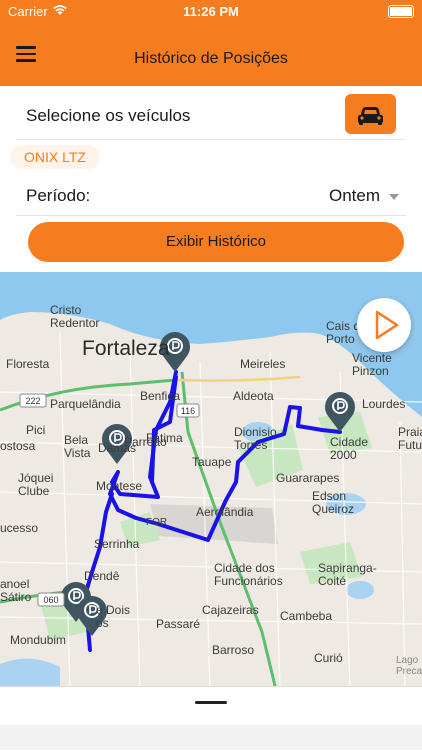  I want to click on map-label: PraiaFutur, so click(410, 438).